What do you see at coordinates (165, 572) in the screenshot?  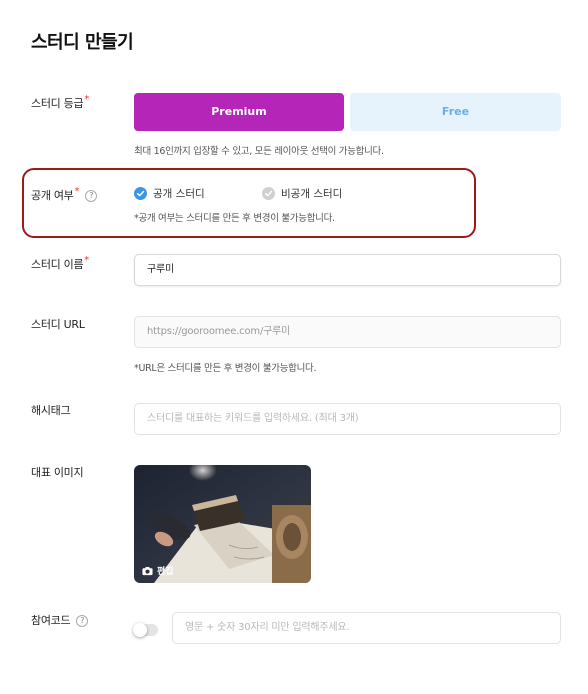 I see `edit-label: 편집` at bounding box center [165, 572].